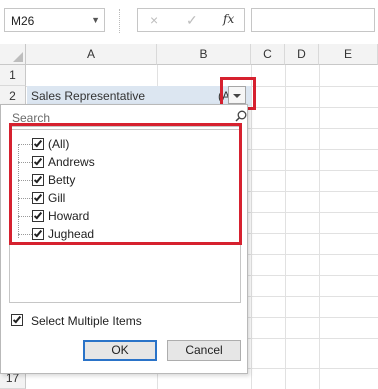 This screenshot has width=378, height=389. Describe the element at coordinates (18, 57) in the screenshot. I see `select-all-triangle-icon` at that location.